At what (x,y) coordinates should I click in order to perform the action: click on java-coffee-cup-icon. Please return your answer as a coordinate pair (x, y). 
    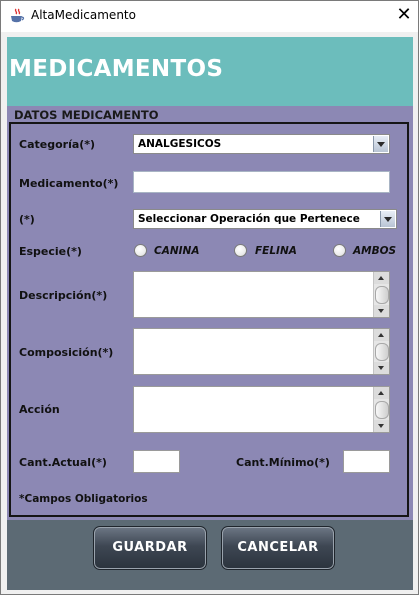
    Looking at the image, I should click on (18, 15).